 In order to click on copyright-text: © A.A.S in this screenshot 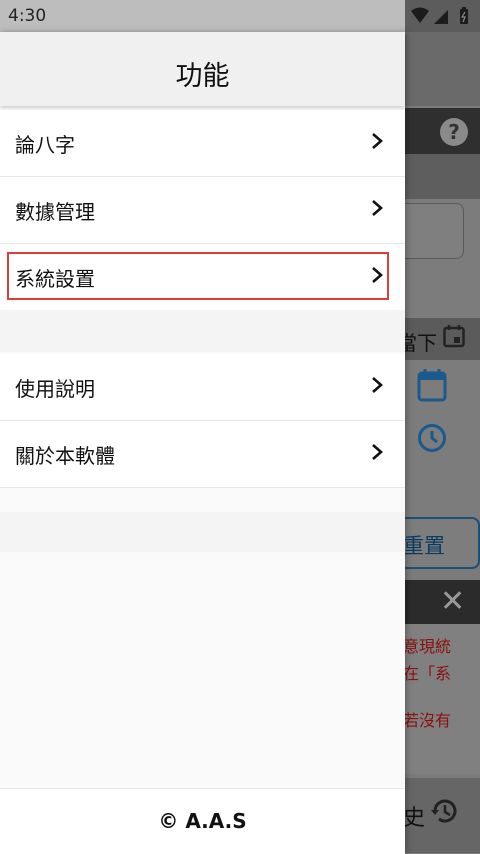, I will do `click(202, 821)`.